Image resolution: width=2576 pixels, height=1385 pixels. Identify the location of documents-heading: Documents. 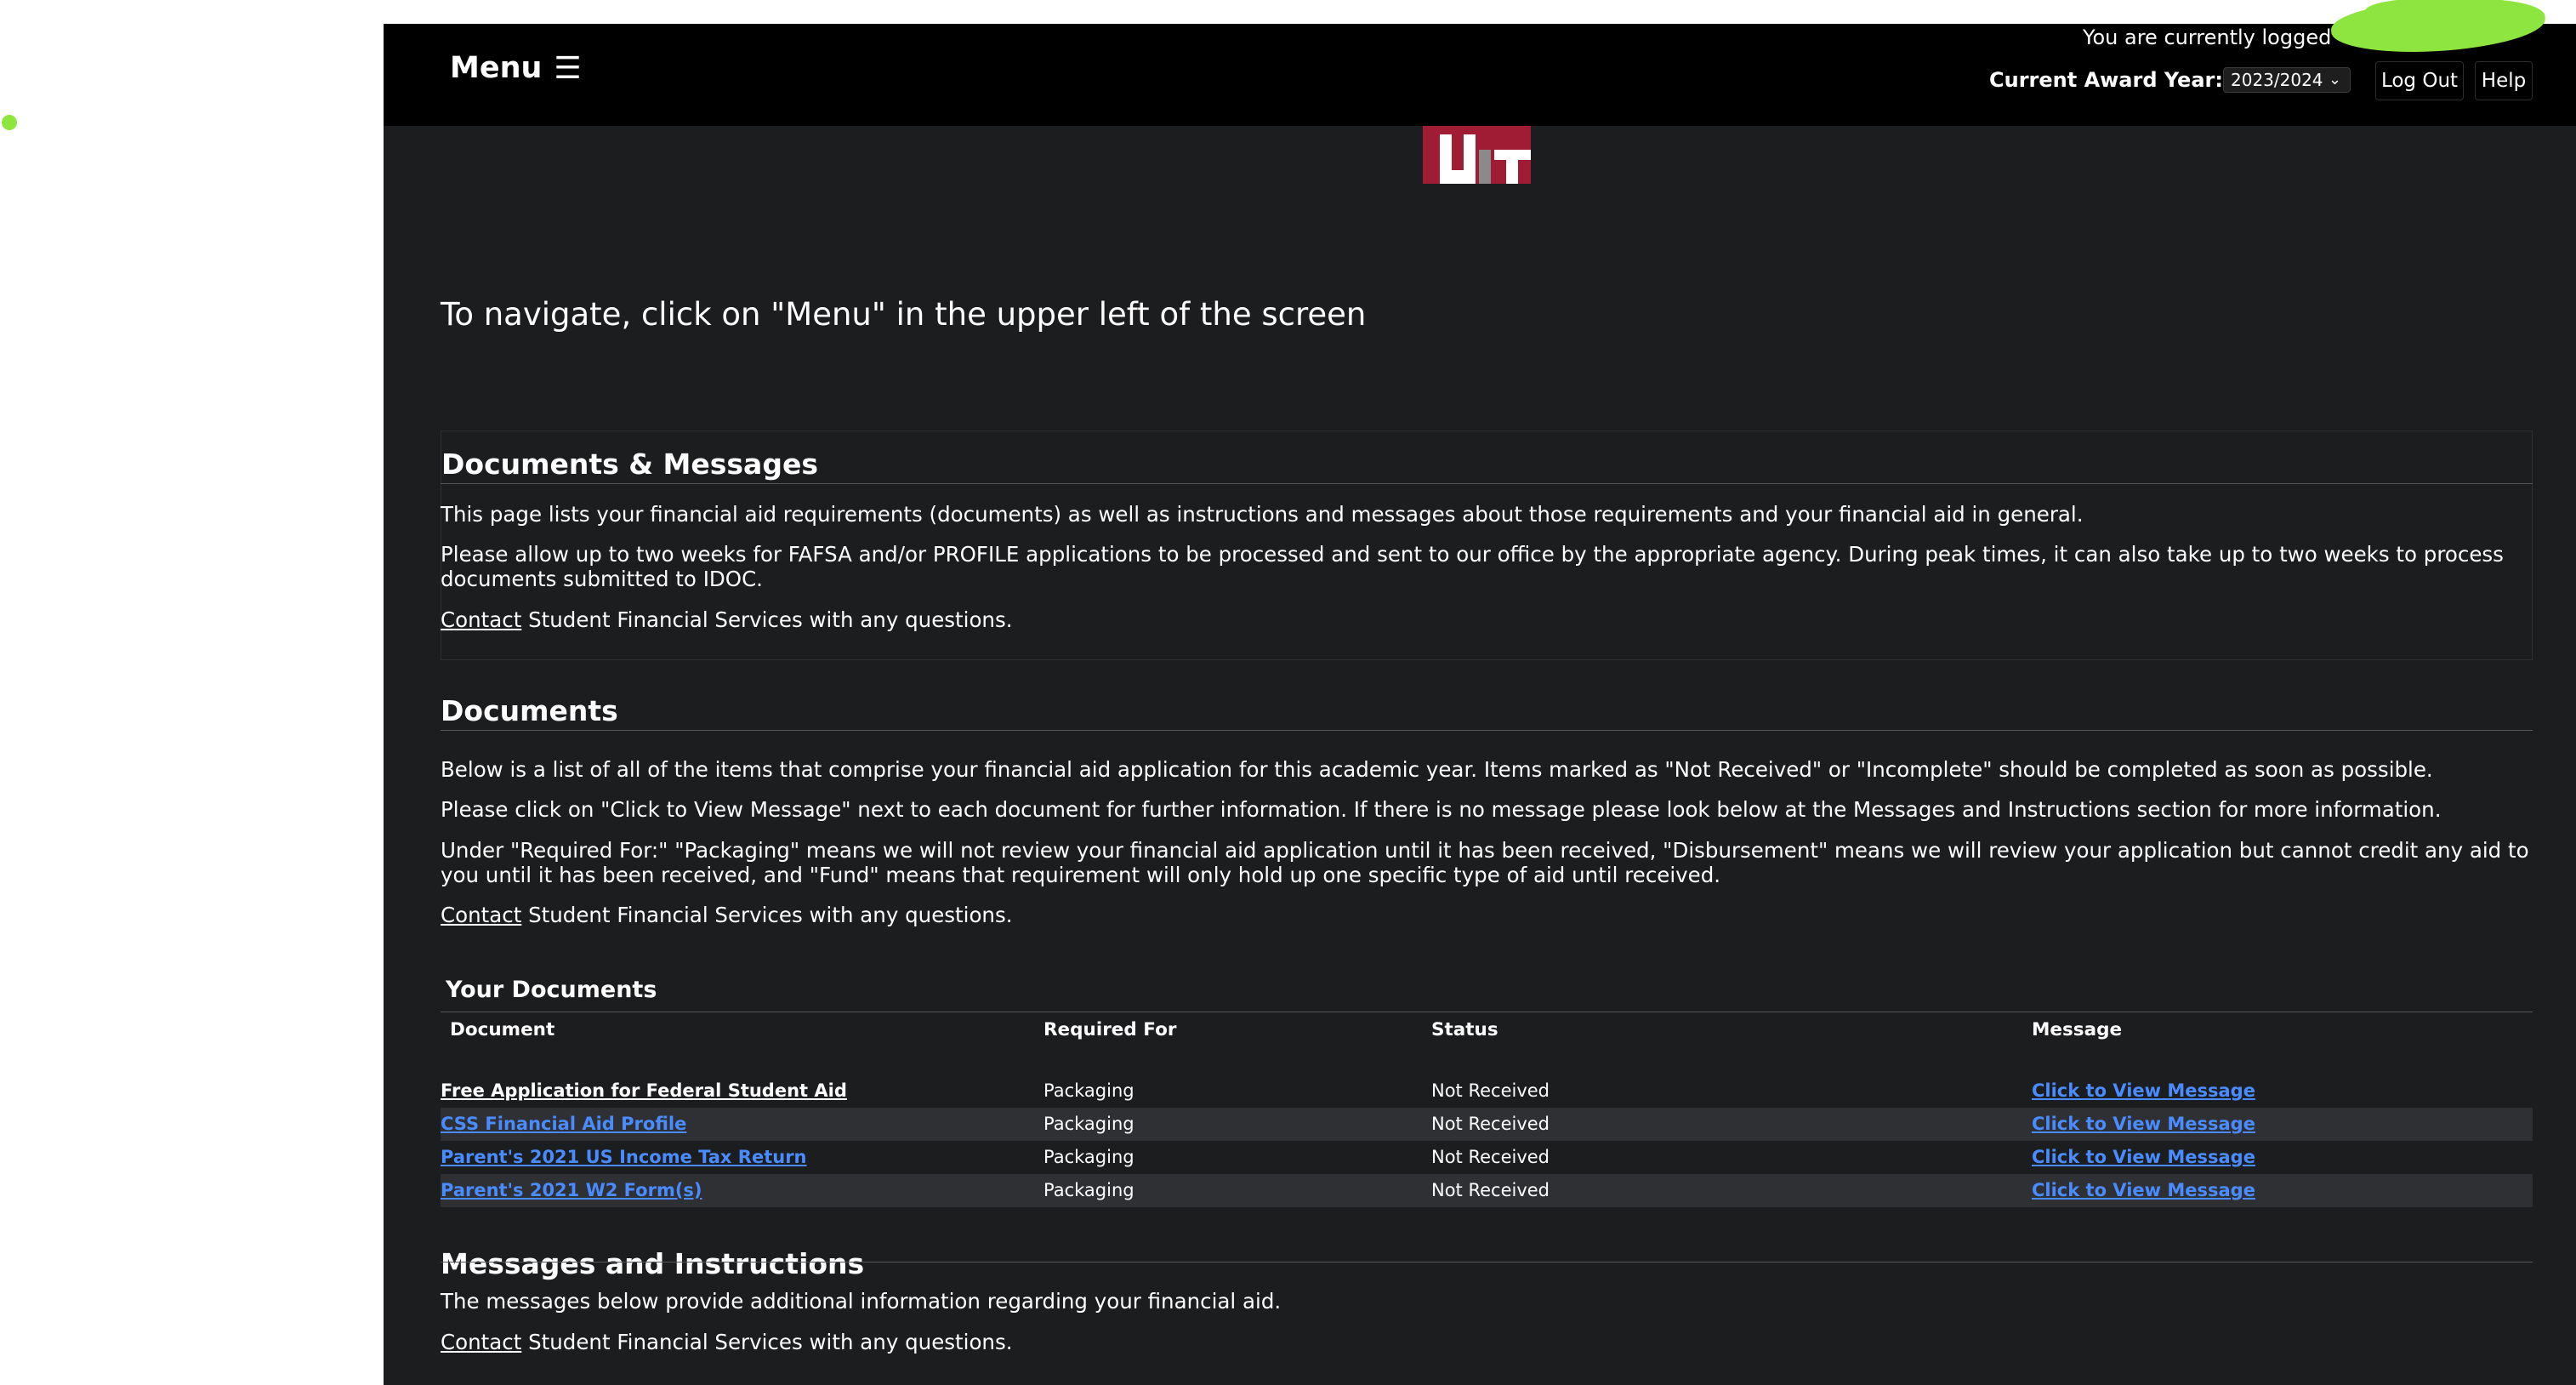
(529, 711).